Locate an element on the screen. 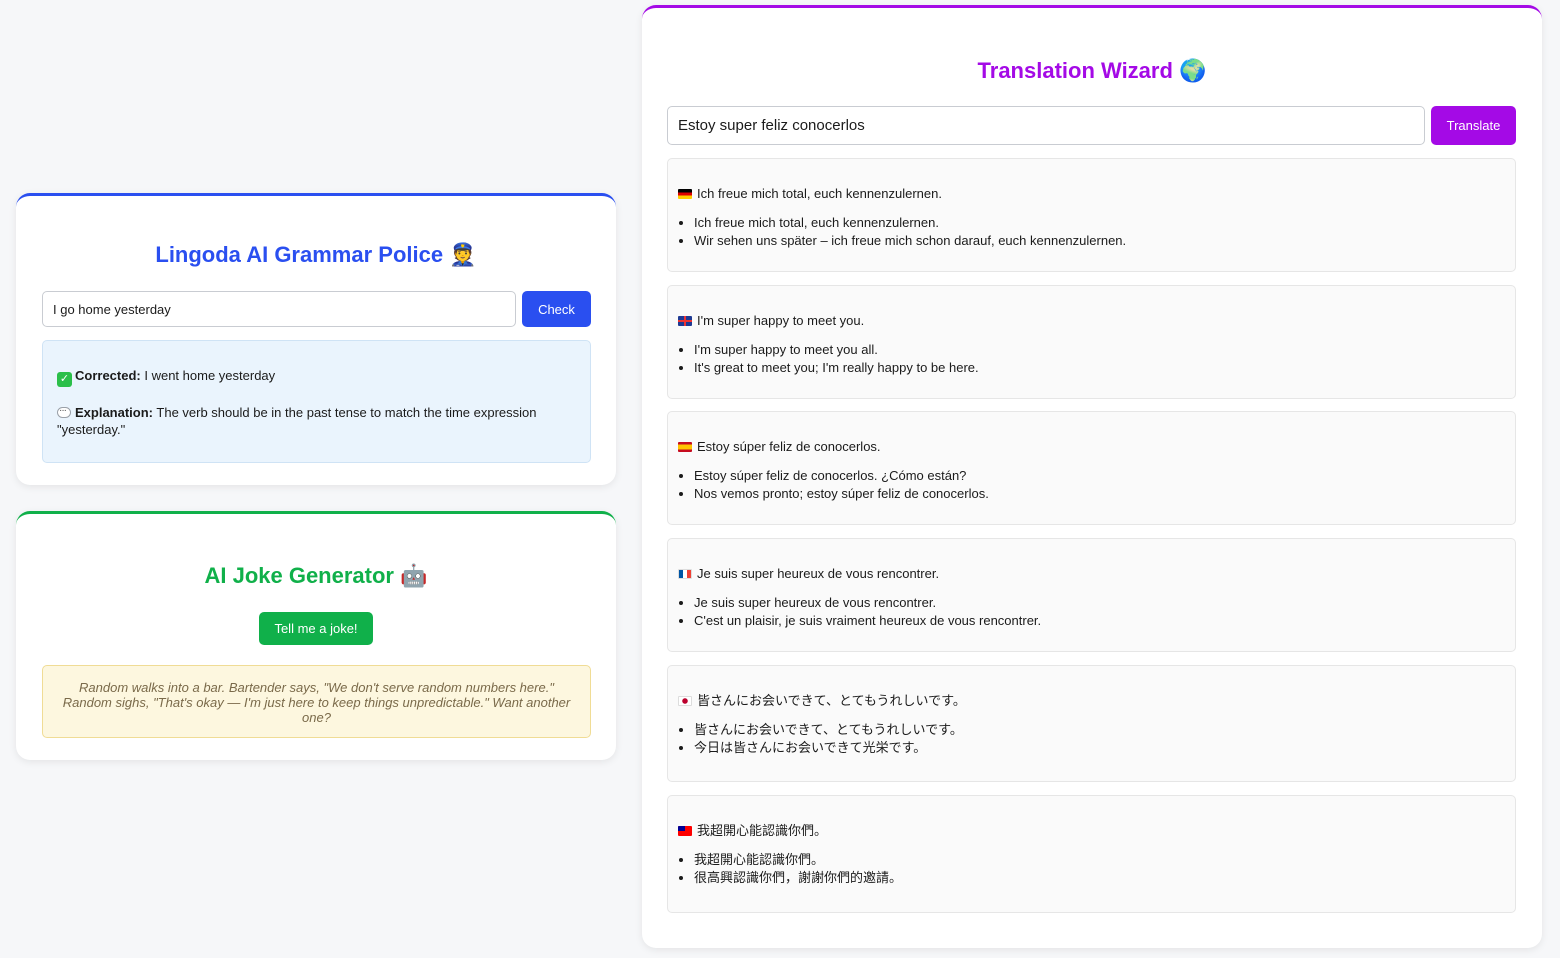 The image size is (1560, 958). grammar-input-value: I go home yesterday is located at coordinates (112, 309).